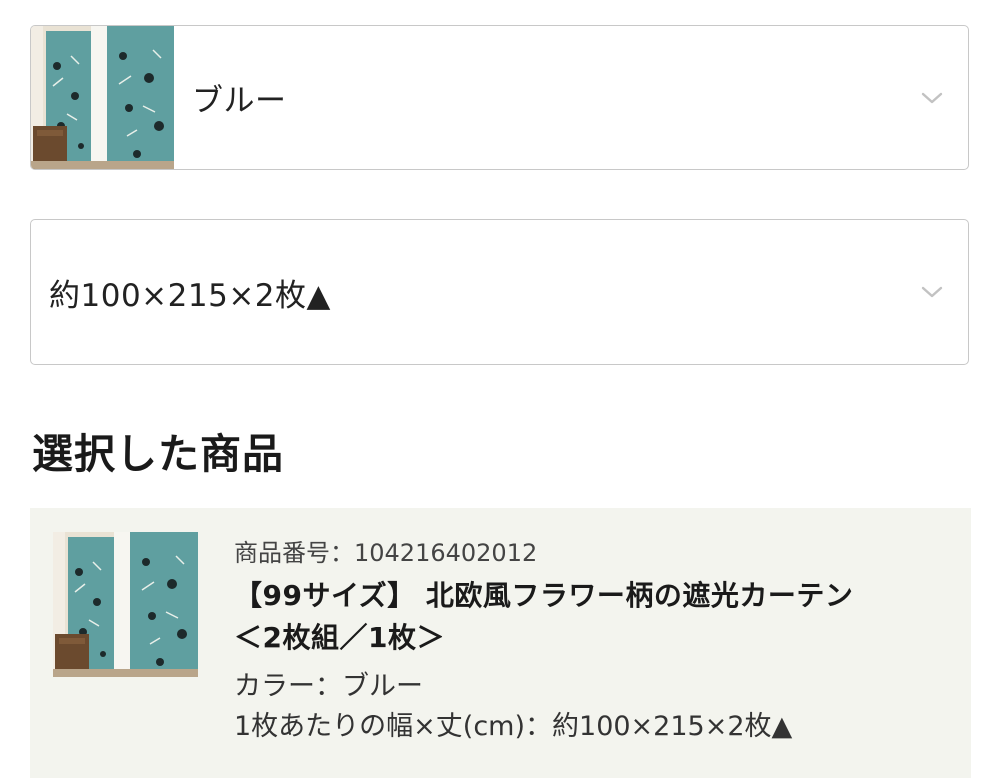 The height and width of the screenshot is (778, 987). What do you see at coordinates (594, 687) in the screenshot?
I see `item-color-row: カラー：ブルー` at bounding box center [594, 687].